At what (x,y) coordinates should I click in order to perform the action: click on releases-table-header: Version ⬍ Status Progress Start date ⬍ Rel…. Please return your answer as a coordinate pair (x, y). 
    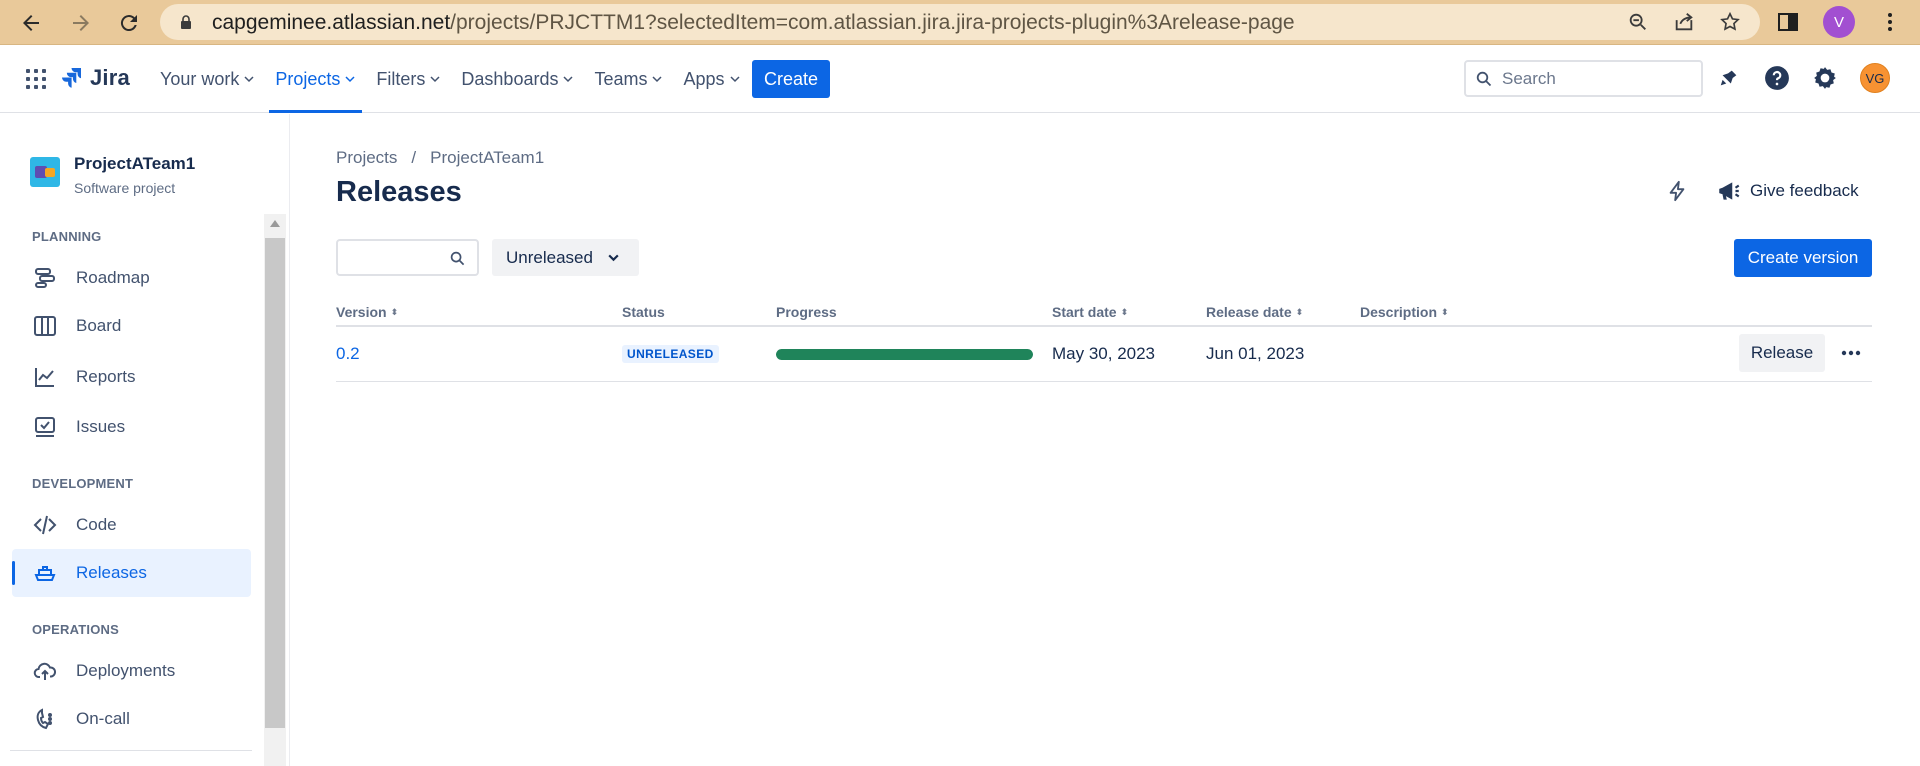
    Looking at the image, I should click on (1104, 314).